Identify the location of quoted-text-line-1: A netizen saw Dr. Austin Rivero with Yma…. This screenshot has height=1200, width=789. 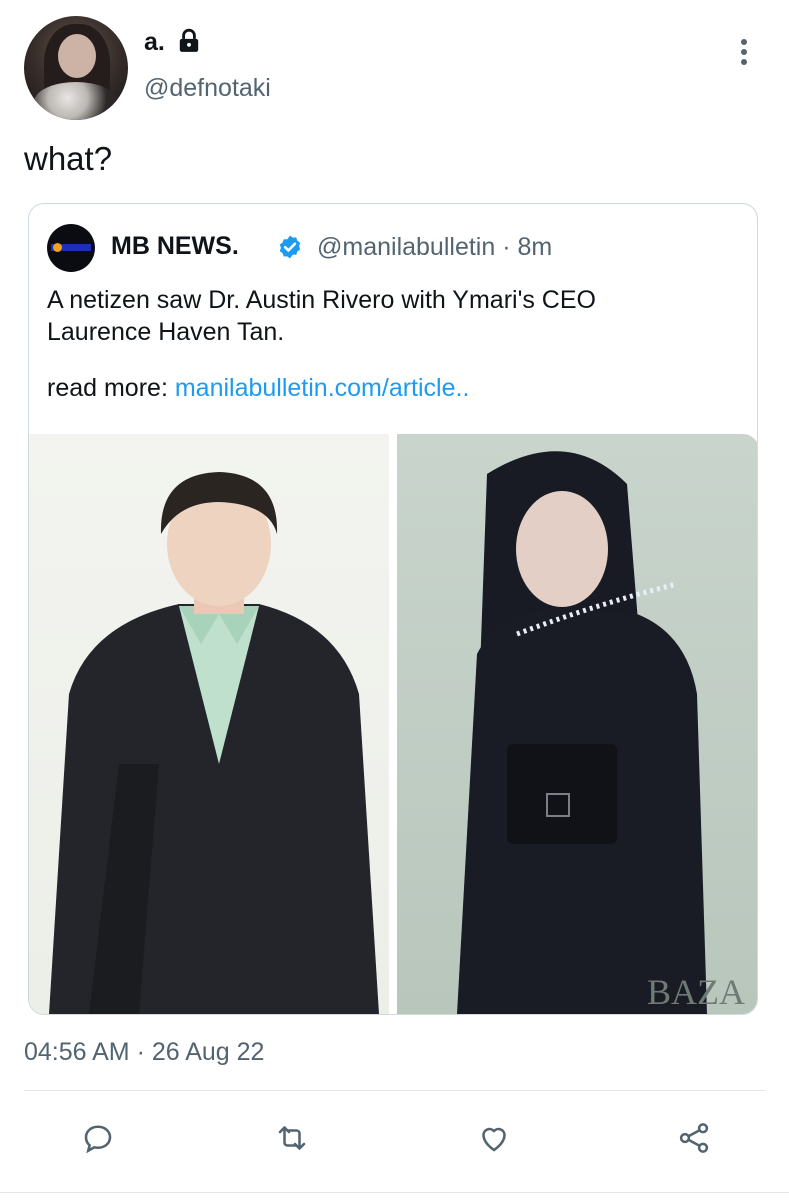
(321, 300).